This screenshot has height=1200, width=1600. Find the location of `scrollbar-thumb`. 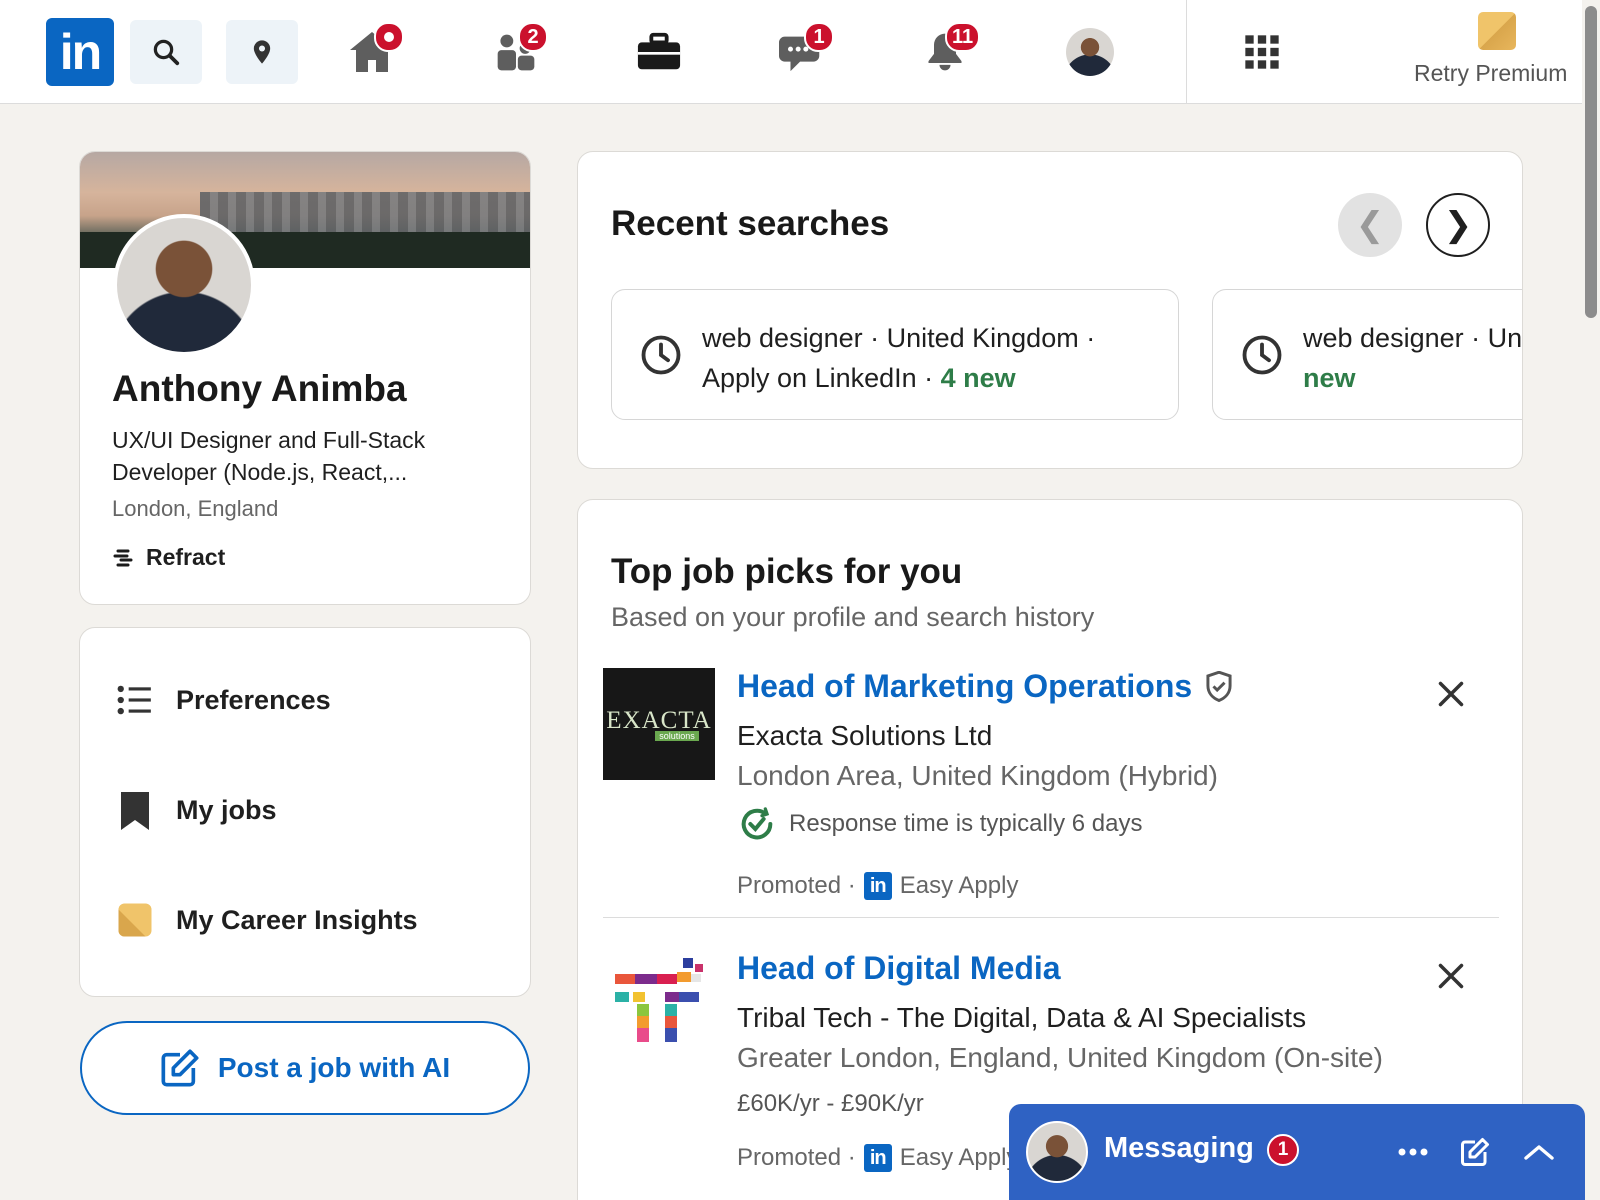

scrollbar-thumb is located at coordinates (1591, 162).